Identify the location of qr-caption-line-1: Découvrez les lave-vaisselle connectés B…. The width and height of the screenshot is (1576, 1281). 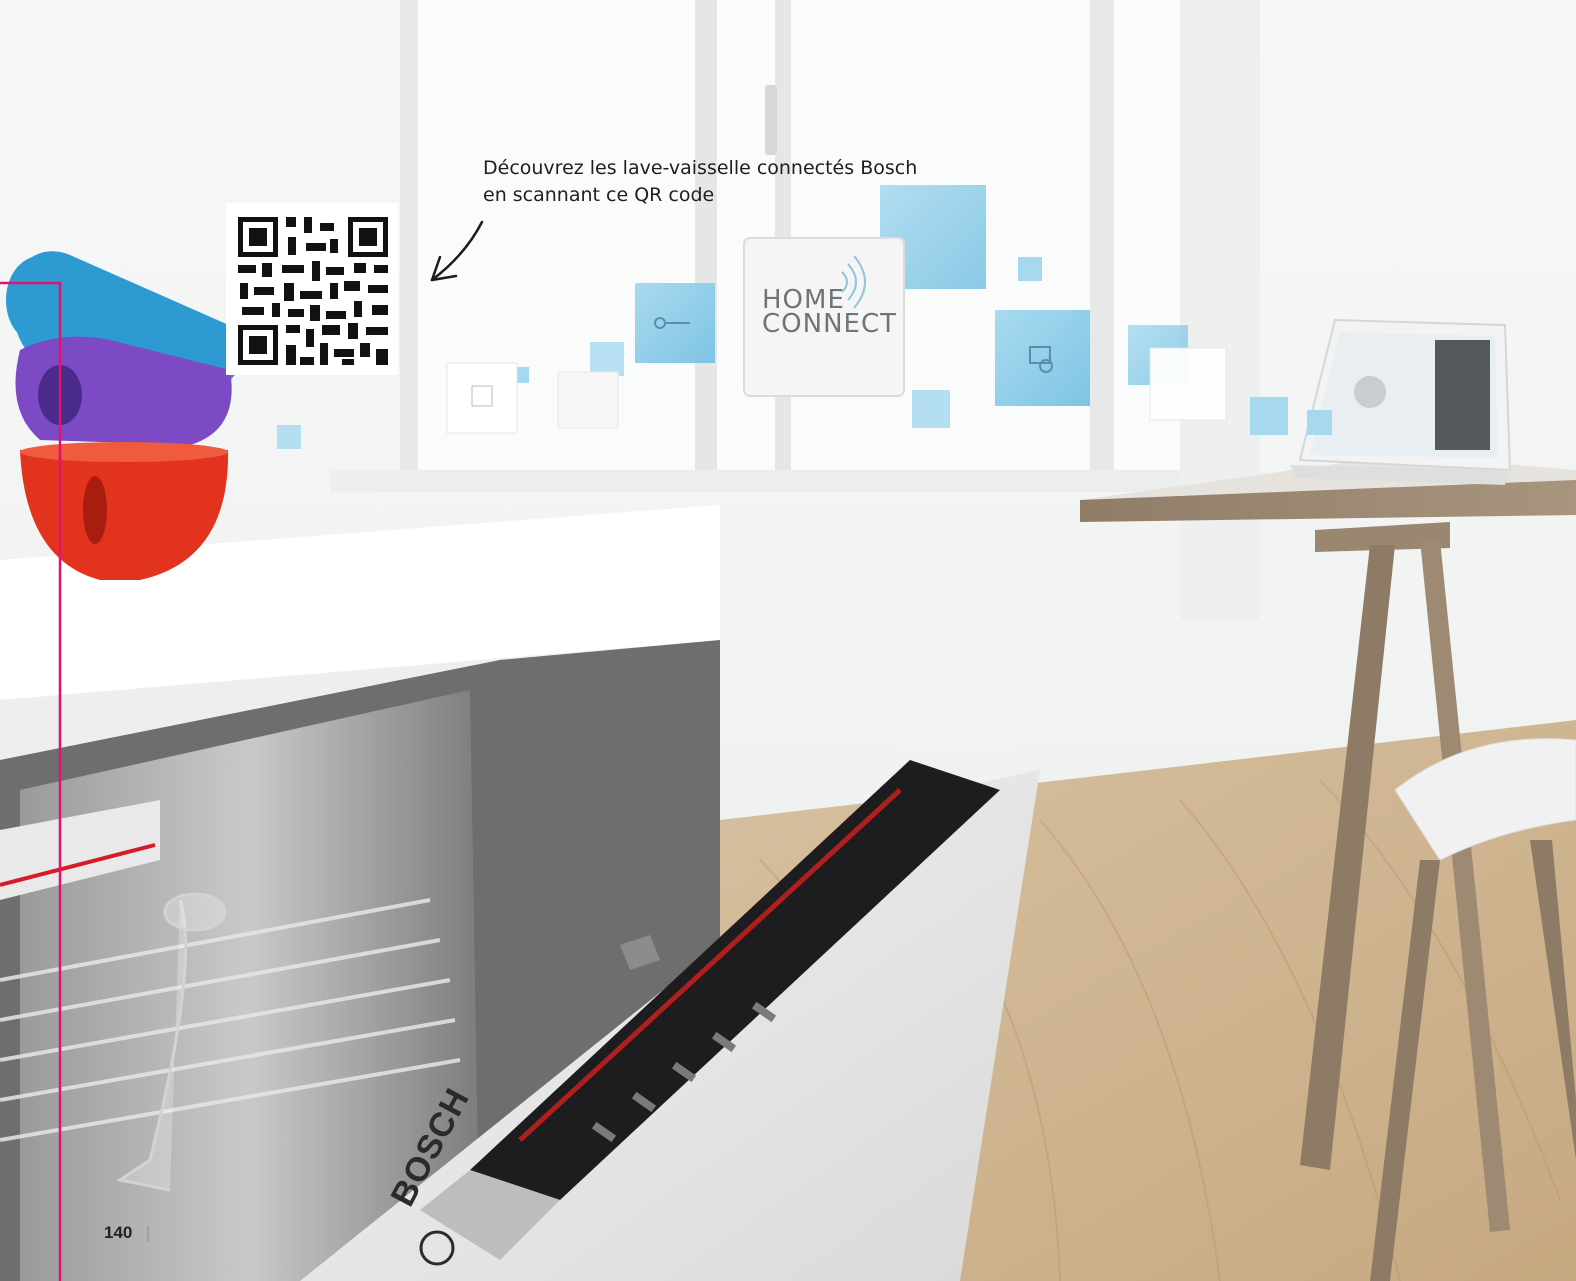
(700, 168).